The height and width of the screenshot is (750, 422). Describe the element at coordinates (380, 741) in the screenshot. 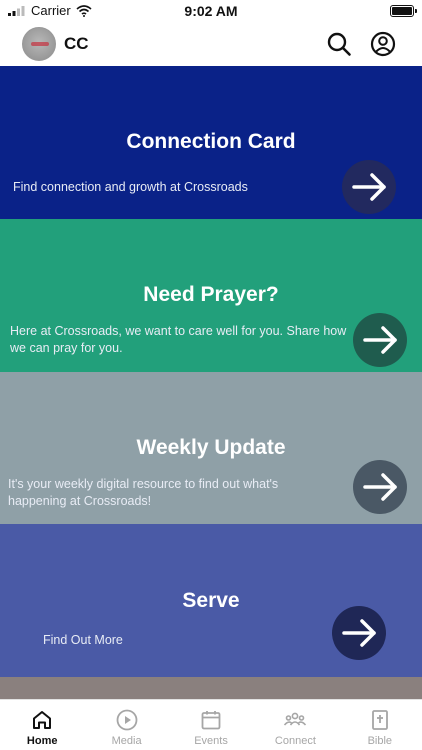

I see `tab-label: Bible` at that location.